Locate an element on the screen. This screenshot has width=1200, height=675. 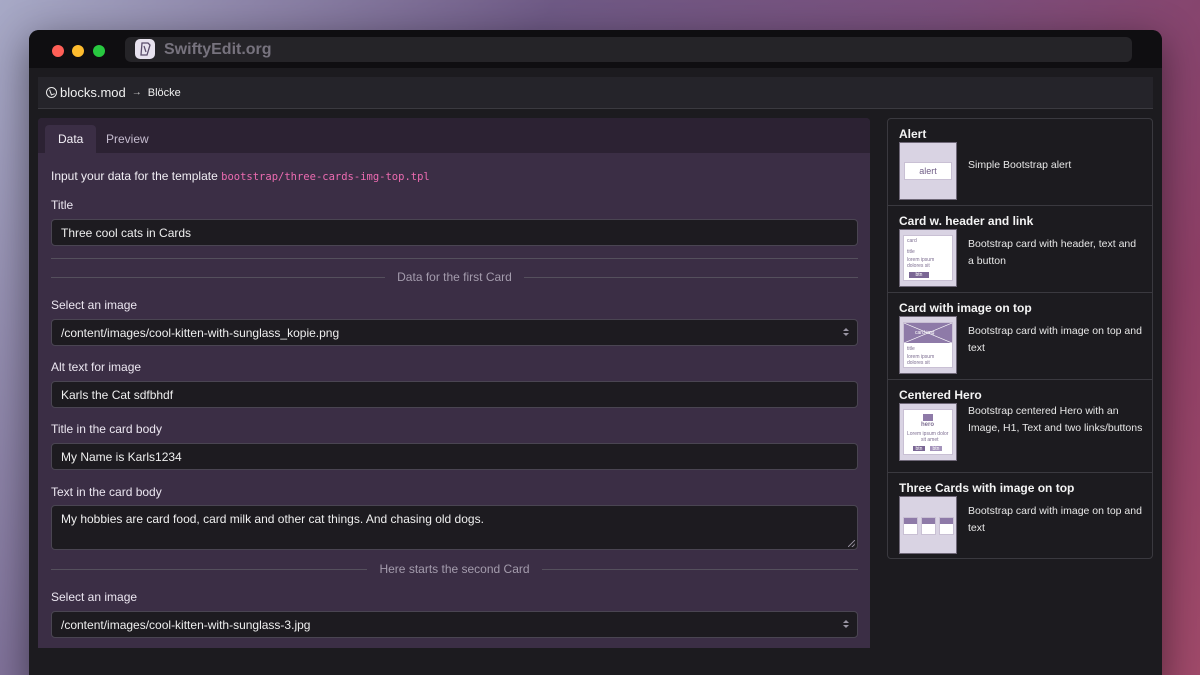
block-title: Alert is located at coordinates (913, 134).